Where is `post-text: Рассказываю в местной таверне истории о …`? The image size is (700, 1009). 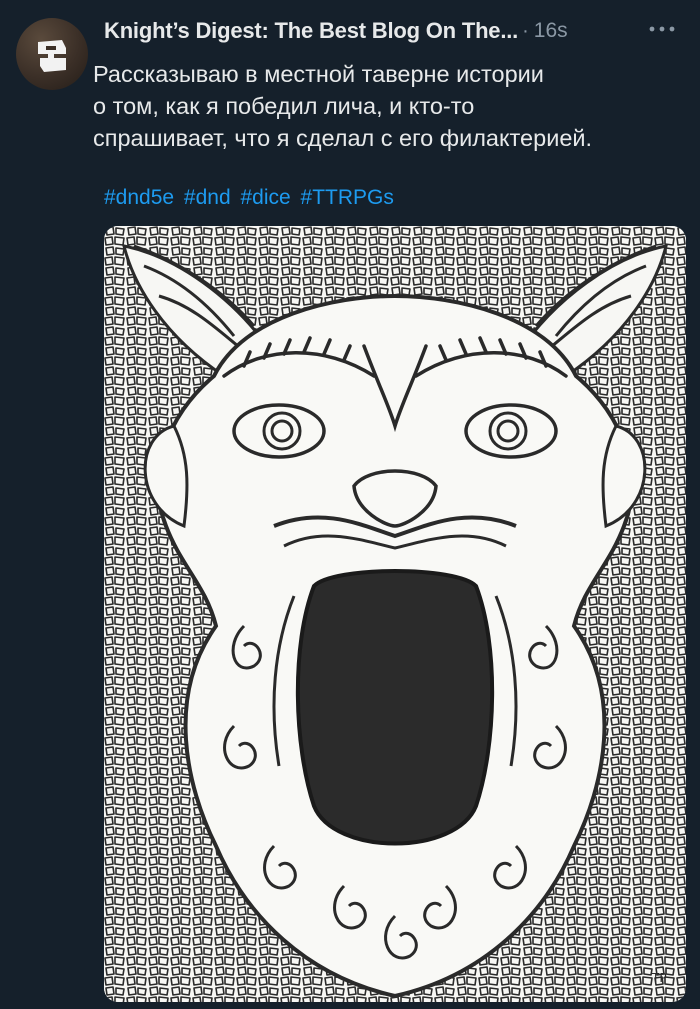 post-text: Рассказываю в местной таверне истории о … is located at coordinates (343, 106).